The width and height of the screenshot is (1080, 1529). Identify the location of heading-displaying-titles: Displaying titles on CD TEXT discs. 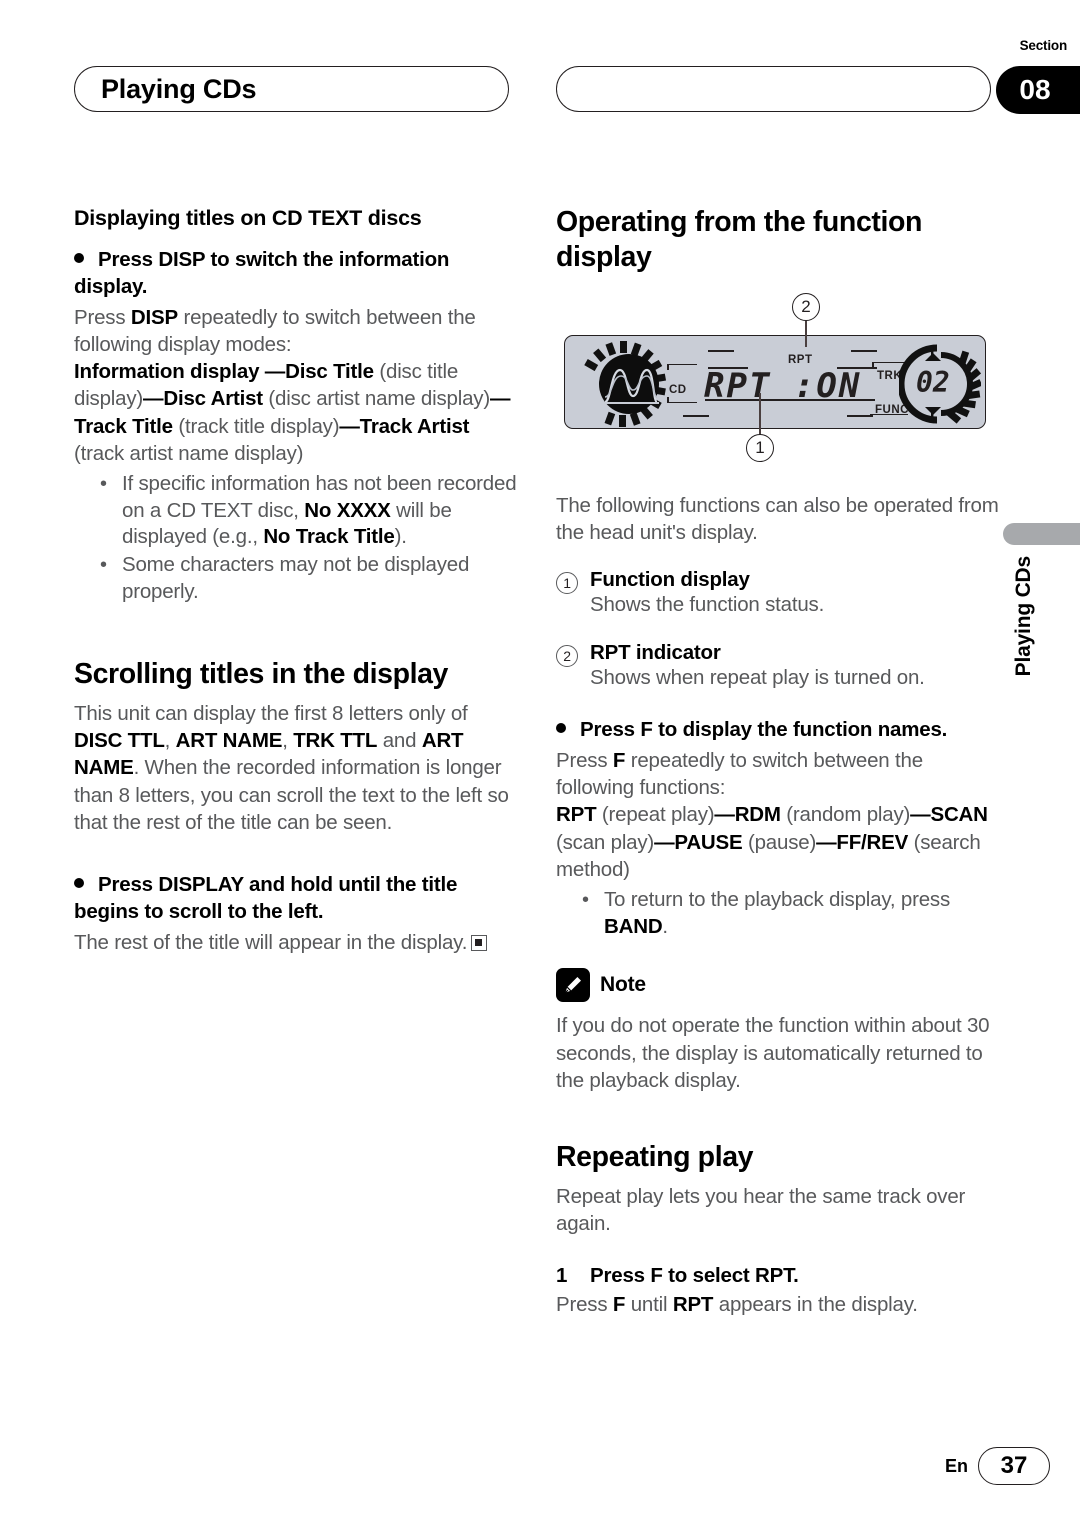
(248, 218).